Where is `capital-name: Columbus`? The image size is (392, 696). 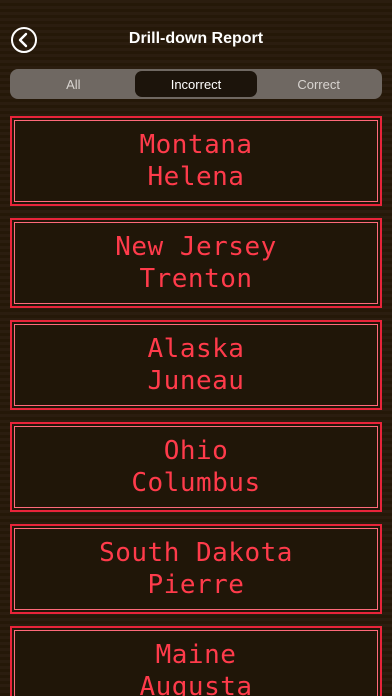
capital-name: Columbus is located at coordinates (196, 483).